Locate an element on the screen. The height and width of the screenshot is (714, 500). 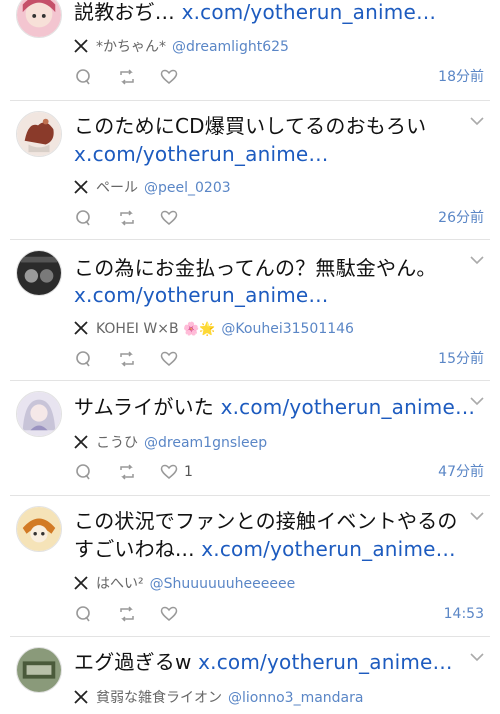
display-name: KOHEI W×B is located at coordinates (137, 329).